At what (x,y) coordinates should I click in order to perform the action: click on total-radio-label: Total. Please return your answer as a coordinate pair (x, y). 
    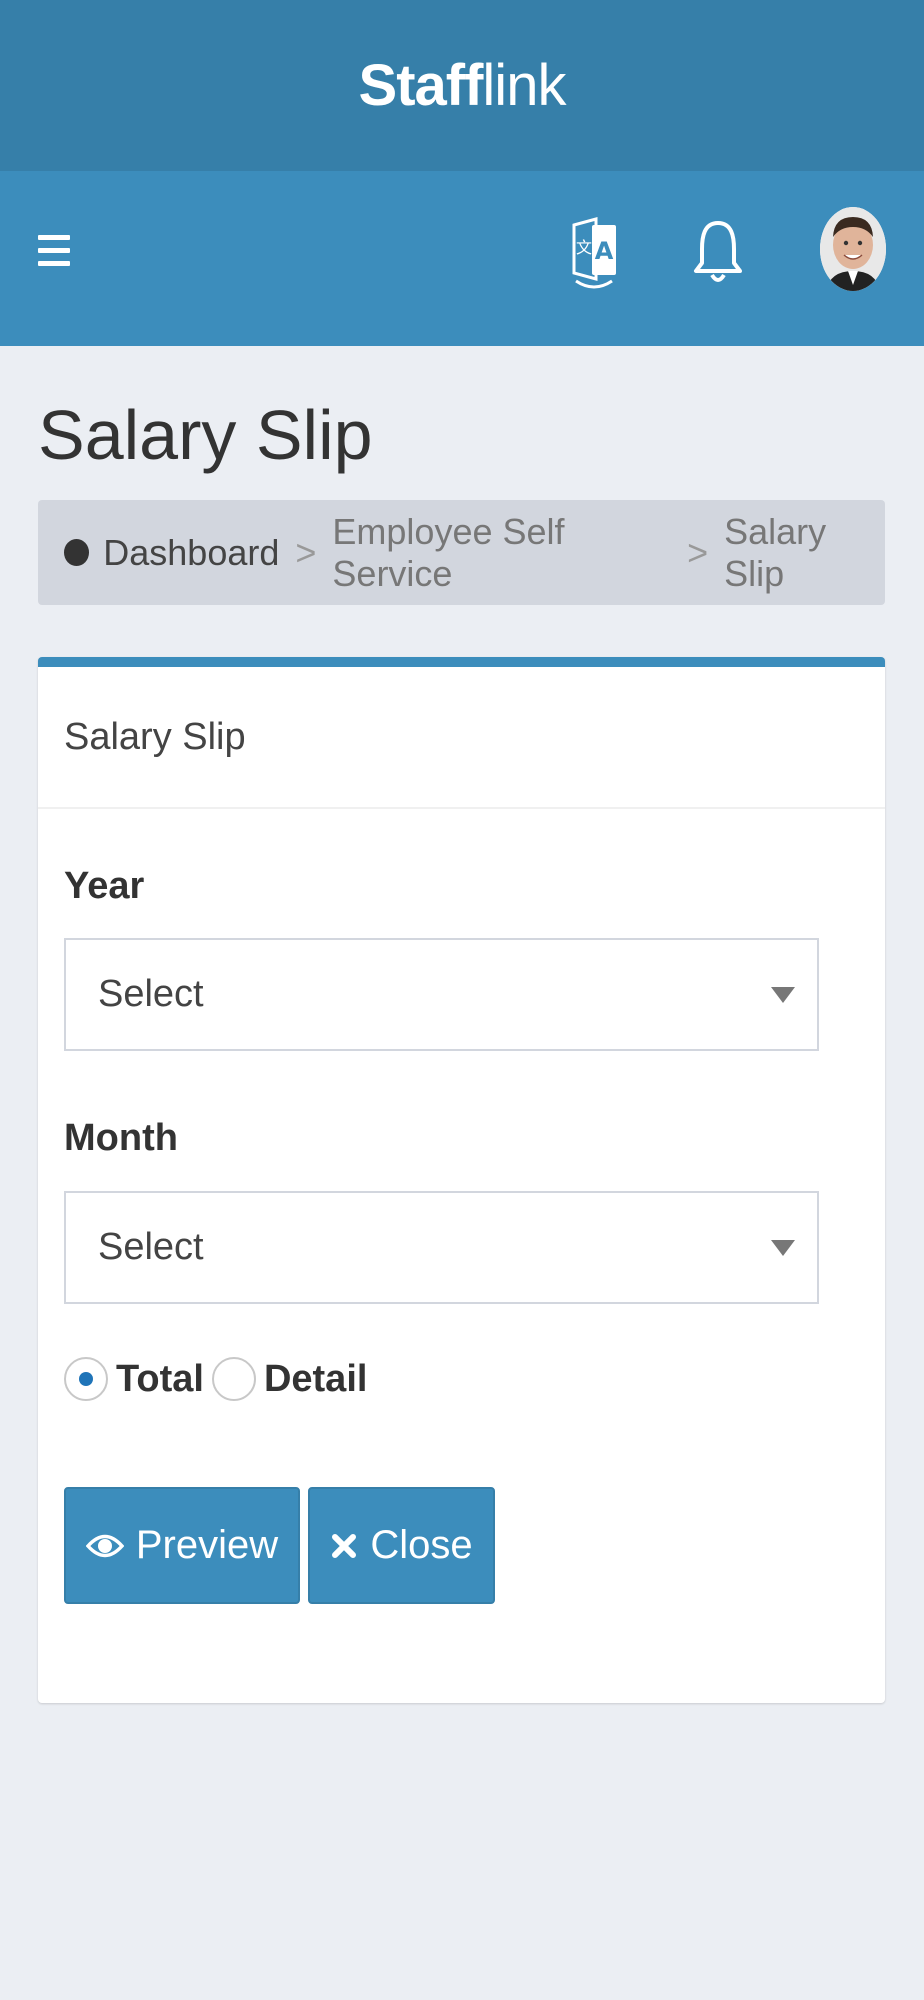
    Looking at the image, I should click on (160, 1379).